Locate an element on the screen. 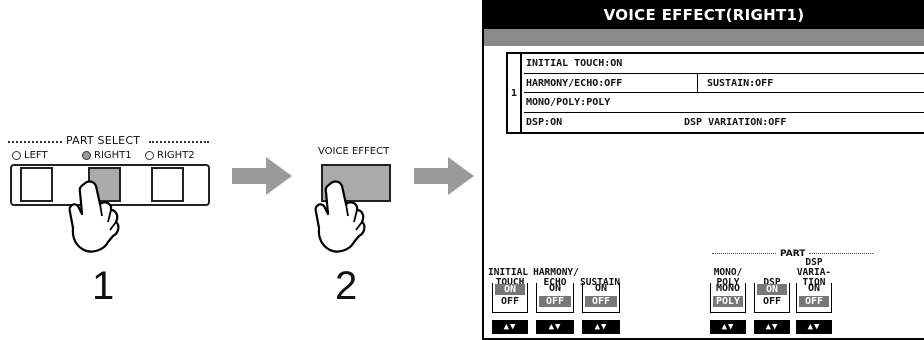 This screenshot has width=924, height=340. row-harmony-sustain: HARMONY/ECHO:OFF SUSTAIN:OFF is located at coordinates (724, 83).